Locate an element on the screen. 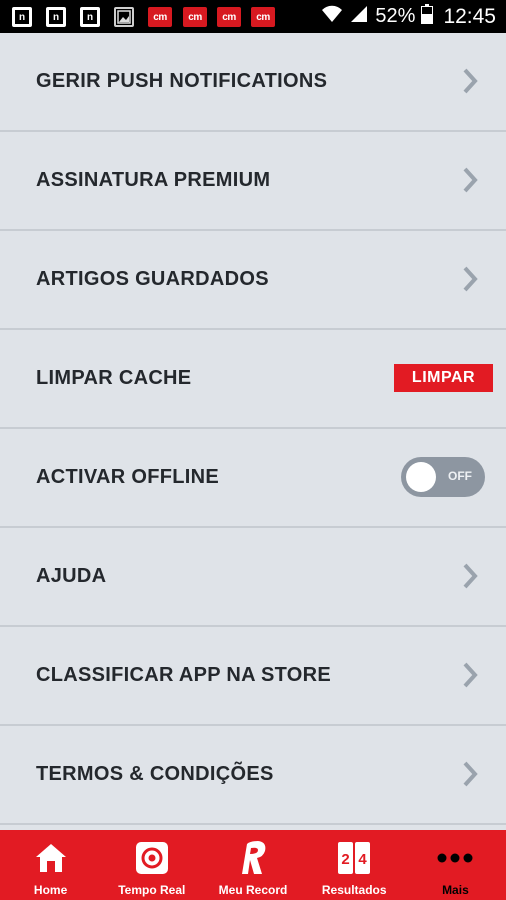 The image size is (506, 900). toggle-knob is located at coordinates (421, 477).